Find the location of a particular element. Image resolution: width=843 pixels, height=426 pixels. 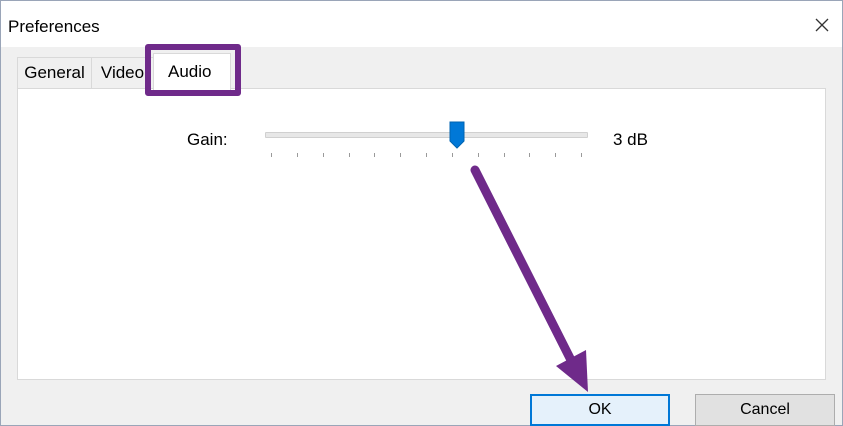

cancel-button-label: Cancel is located at coordinates (765, 409).